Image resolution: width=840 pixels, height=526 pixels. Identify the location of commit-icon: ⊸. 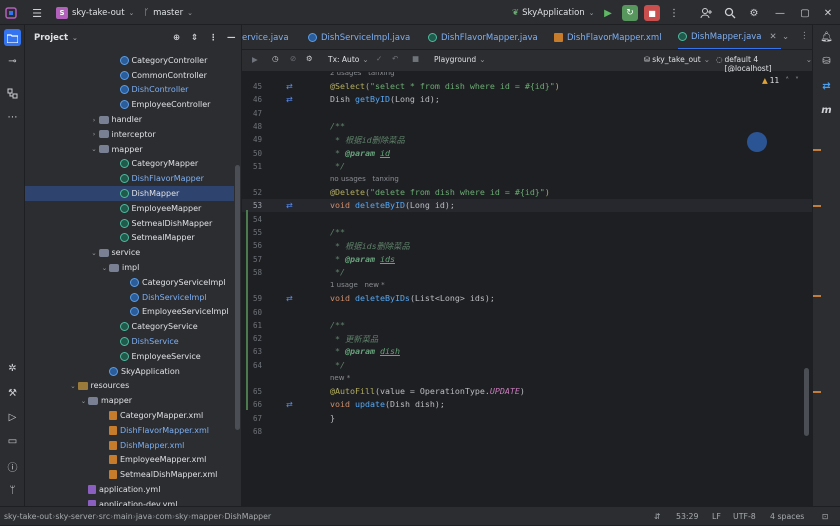
(12, 61).